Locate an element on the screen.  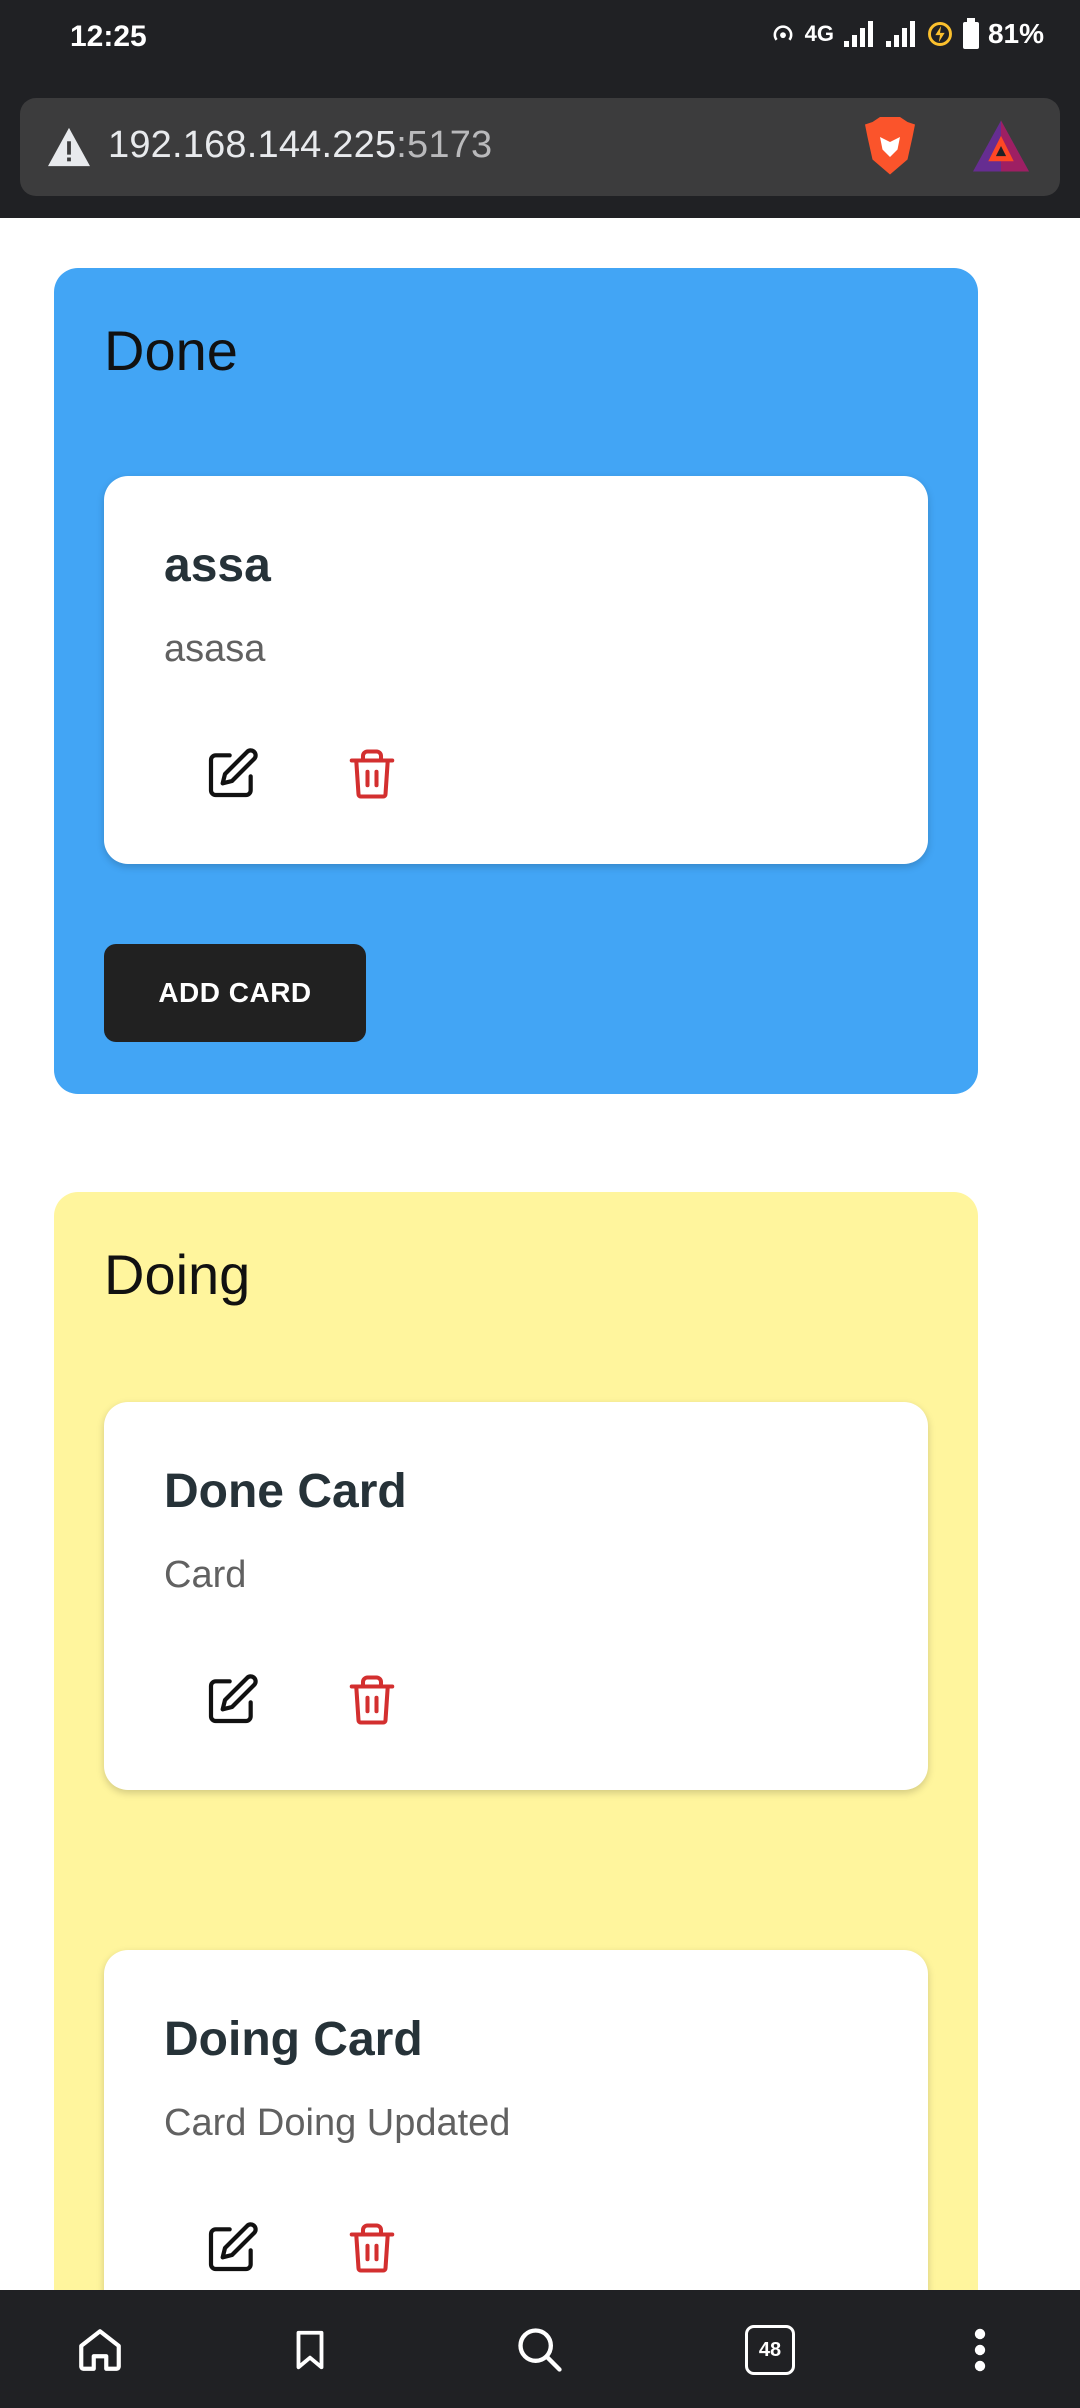
home-icon is located at coordinates (100, 2350).